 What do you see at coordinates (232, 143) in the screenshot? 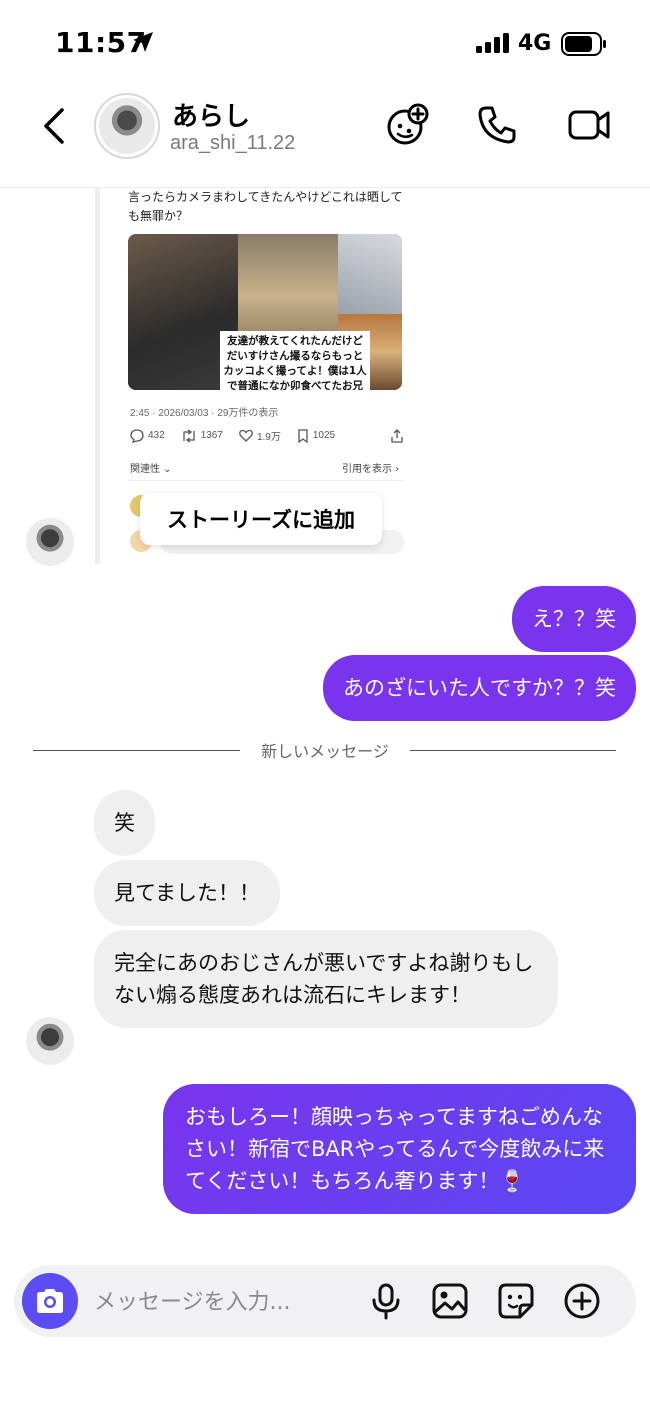
I see `contact-username: ara_shi_11.22` at bounding box center [232, 143].